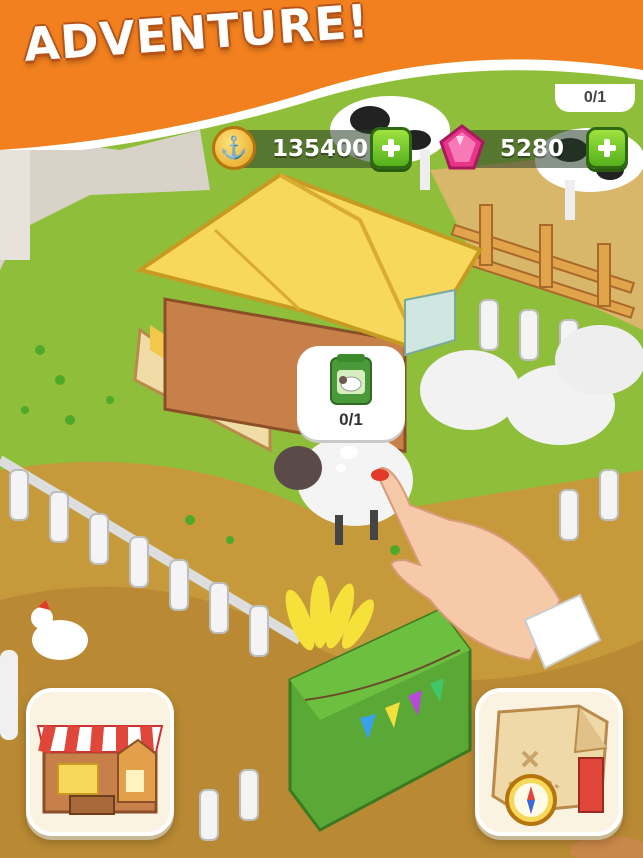 The width and height of the screenshot is (643, 858). Describe the element at coordinates (234, 148) in the screenshot. I see `coin-icon: ⚓` at that location.